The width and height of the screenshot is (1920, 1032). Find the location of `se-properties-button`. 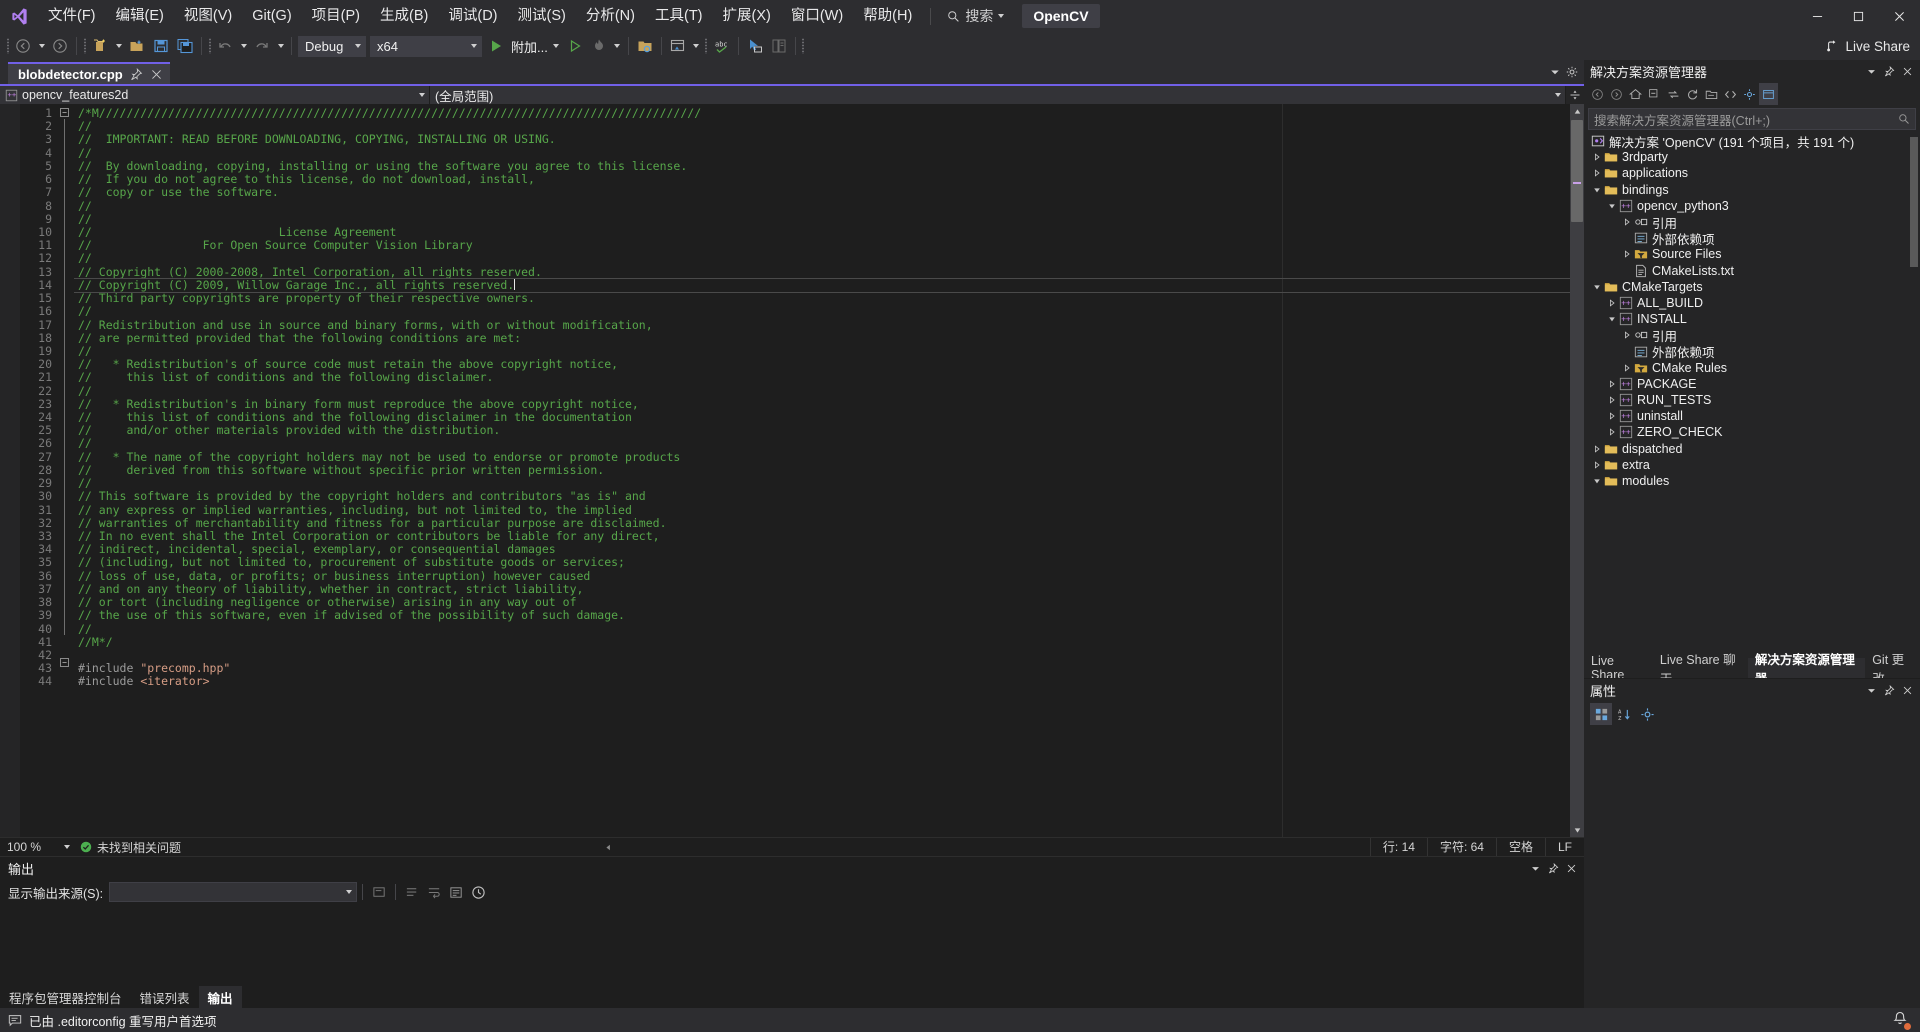

se-properties-button is located at coordinates (1749, 94).